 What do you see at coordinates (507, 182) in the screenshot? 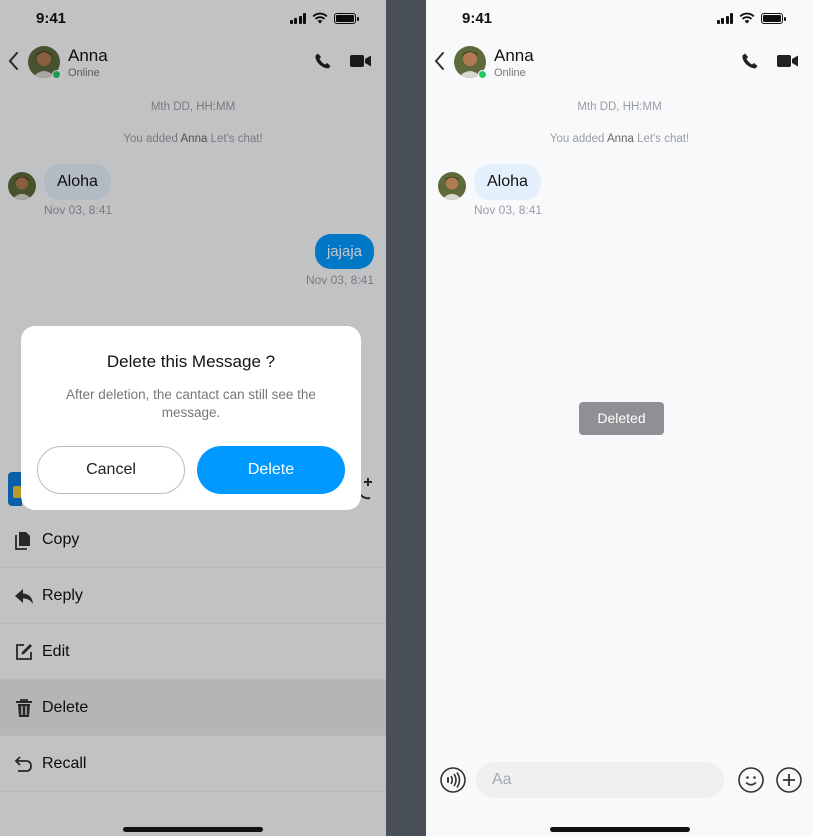
I see `incoming-message-bubble: Aloha` at bounding box center [507, 182].